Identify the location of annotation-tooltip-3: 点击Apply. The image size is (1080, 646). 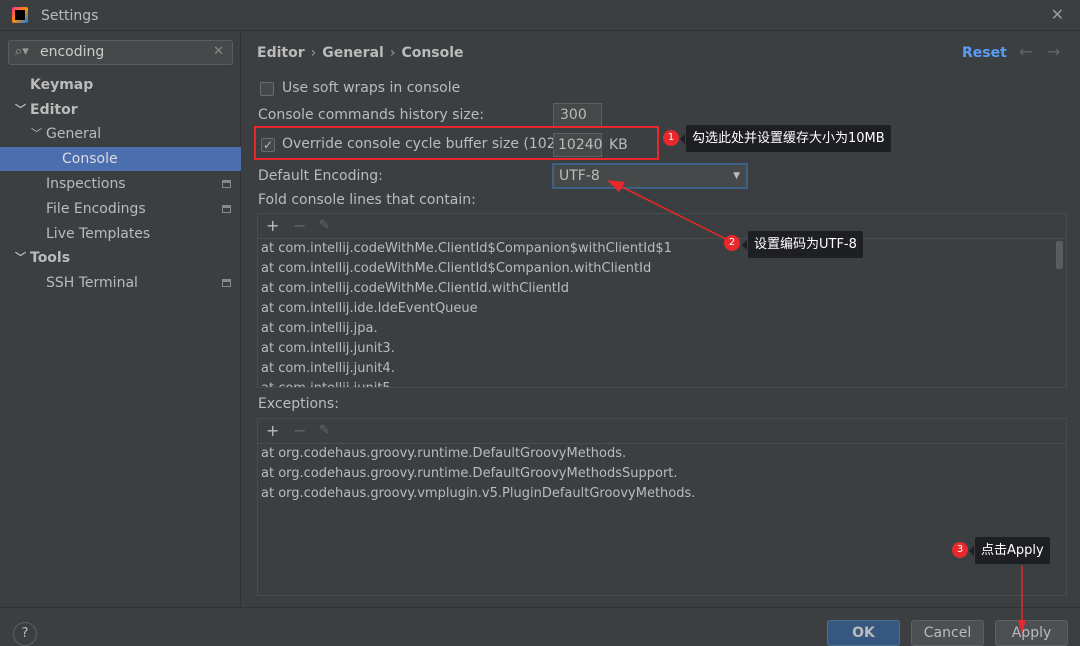
(1009, 550).